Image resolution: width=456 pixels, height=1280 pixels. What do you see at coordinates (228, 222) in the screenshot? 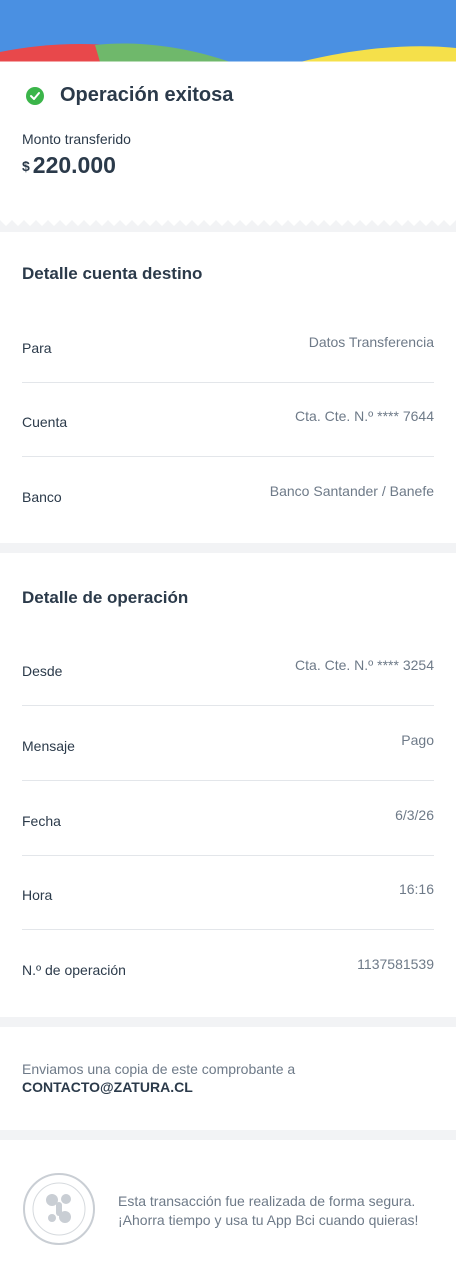
I see `receipt-tear-edge` at bounding box center [228, 222].